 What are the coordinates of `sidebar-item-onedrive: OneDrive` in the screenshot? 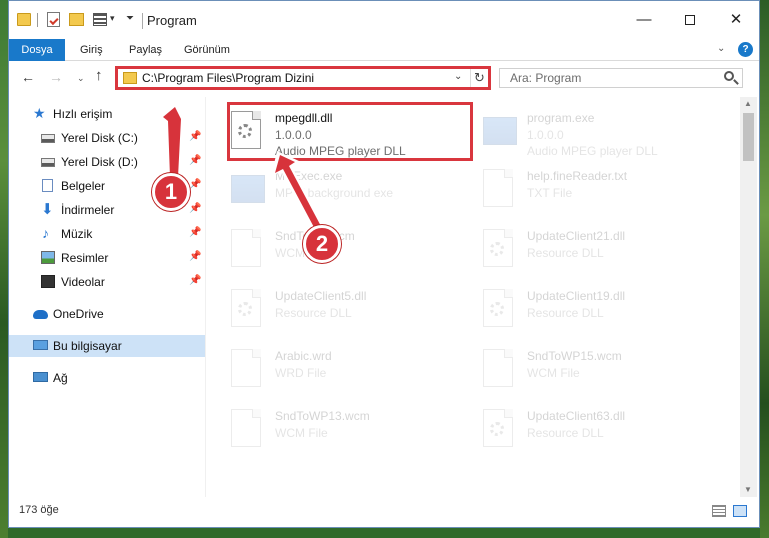 It's located at (107, 314).